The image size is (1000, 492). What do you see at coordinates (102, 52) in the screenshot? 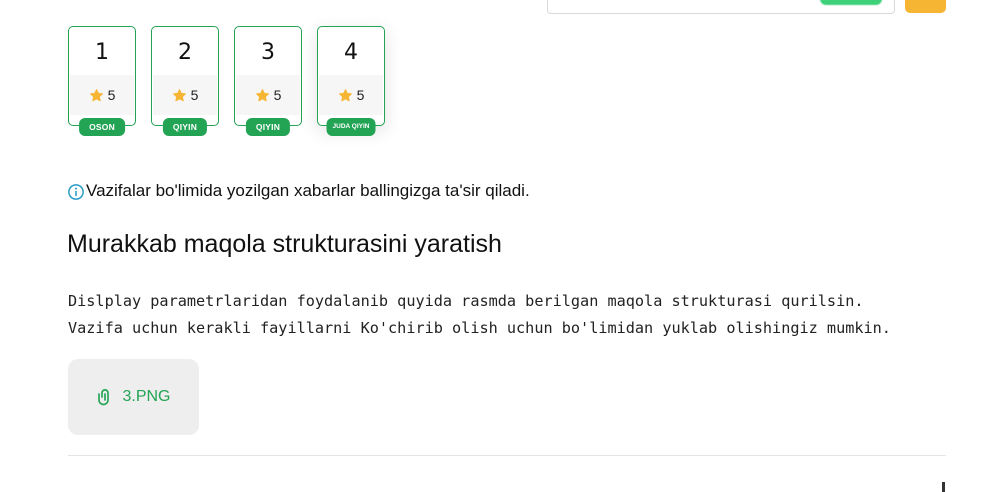
I see `task-card-number: 1` at bounding box center [102, 52].